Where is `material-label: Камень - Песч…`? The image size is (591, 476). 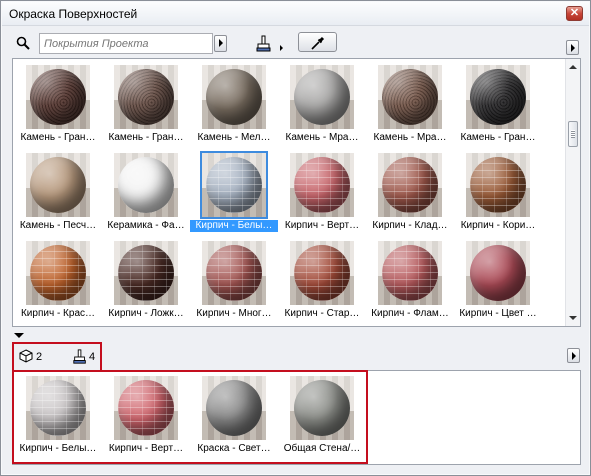 material-label: Камень - Песч… is located at coordinates (58, 225).